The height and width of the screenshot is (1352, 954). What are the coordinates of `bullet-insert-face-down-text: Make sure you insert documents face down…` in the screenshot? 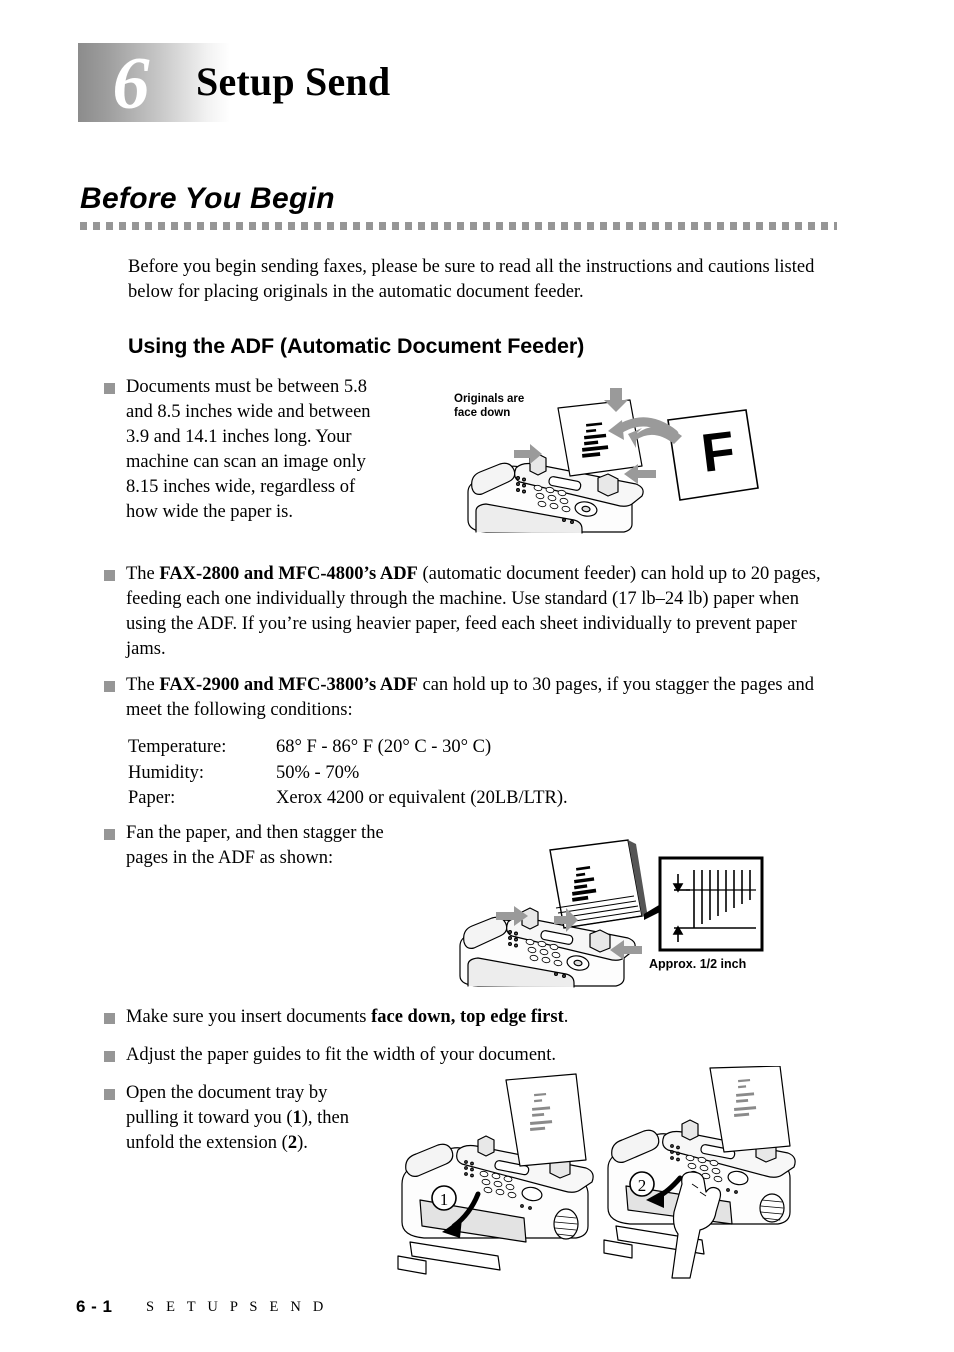 It's located at (347, 1017).